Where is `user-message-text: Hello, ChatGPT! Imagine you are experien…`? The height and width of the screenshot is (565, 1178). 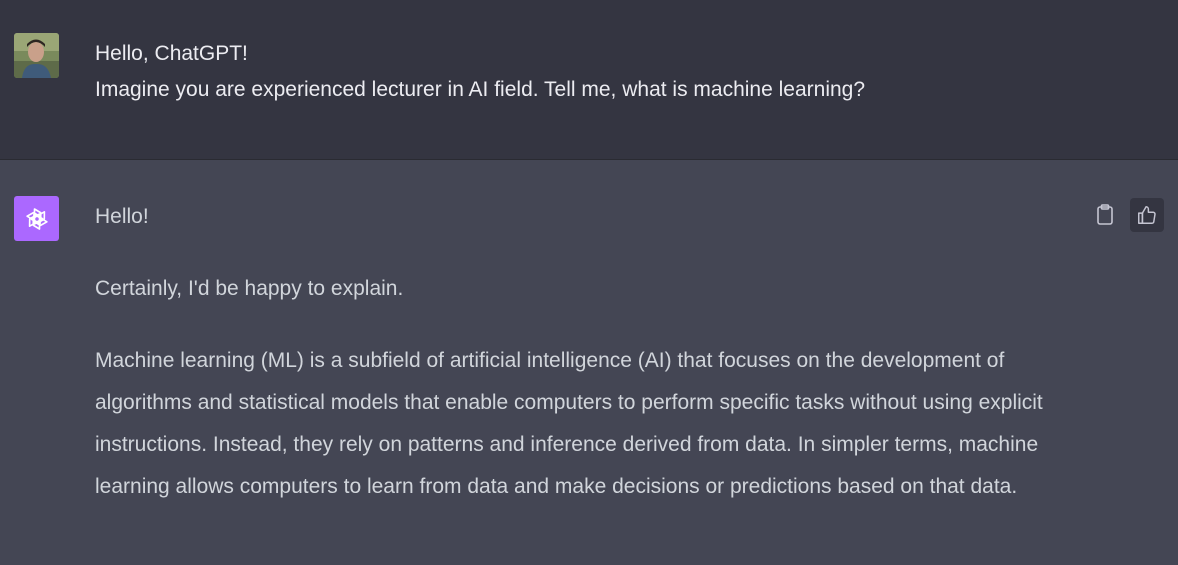 user-message-text: Hello, ChatGPT! Imagine you are experien… is located at coordinates (480, 72).